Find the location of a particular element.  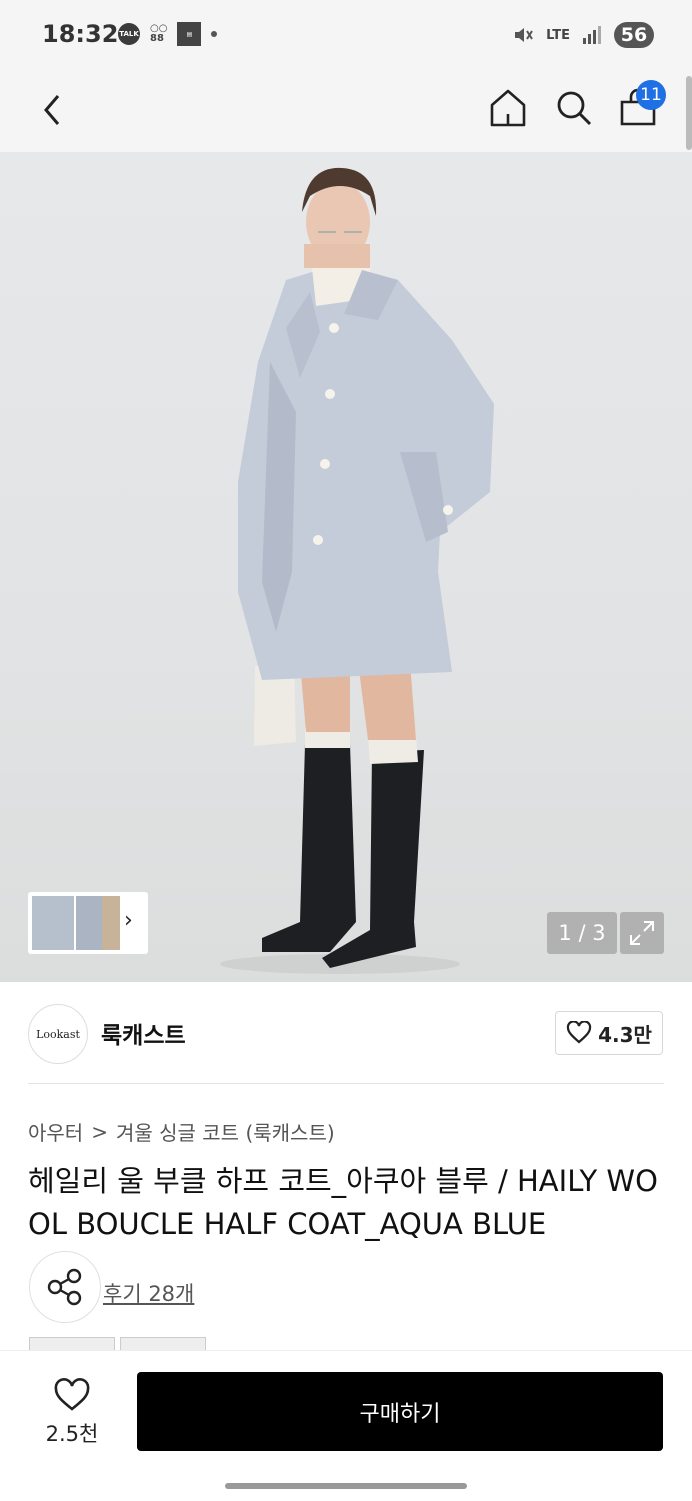

signal-icon is located at coordinates (592, 35).